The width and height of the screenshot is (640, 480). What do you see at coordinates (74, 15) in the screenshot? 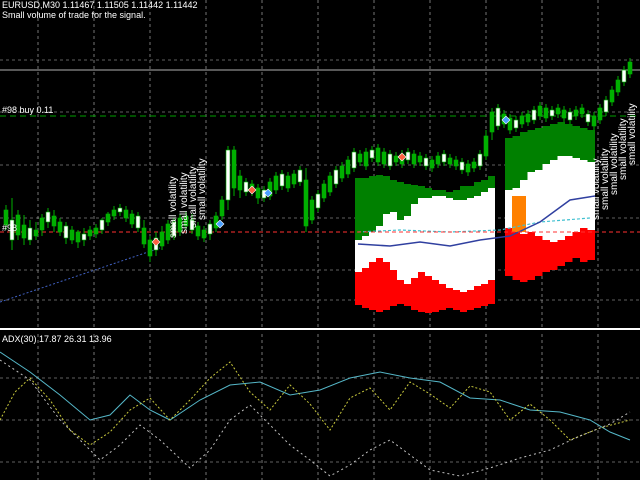
I see `signal-message: Small volume of trade for the signal.` at bounding box center [74, 15].